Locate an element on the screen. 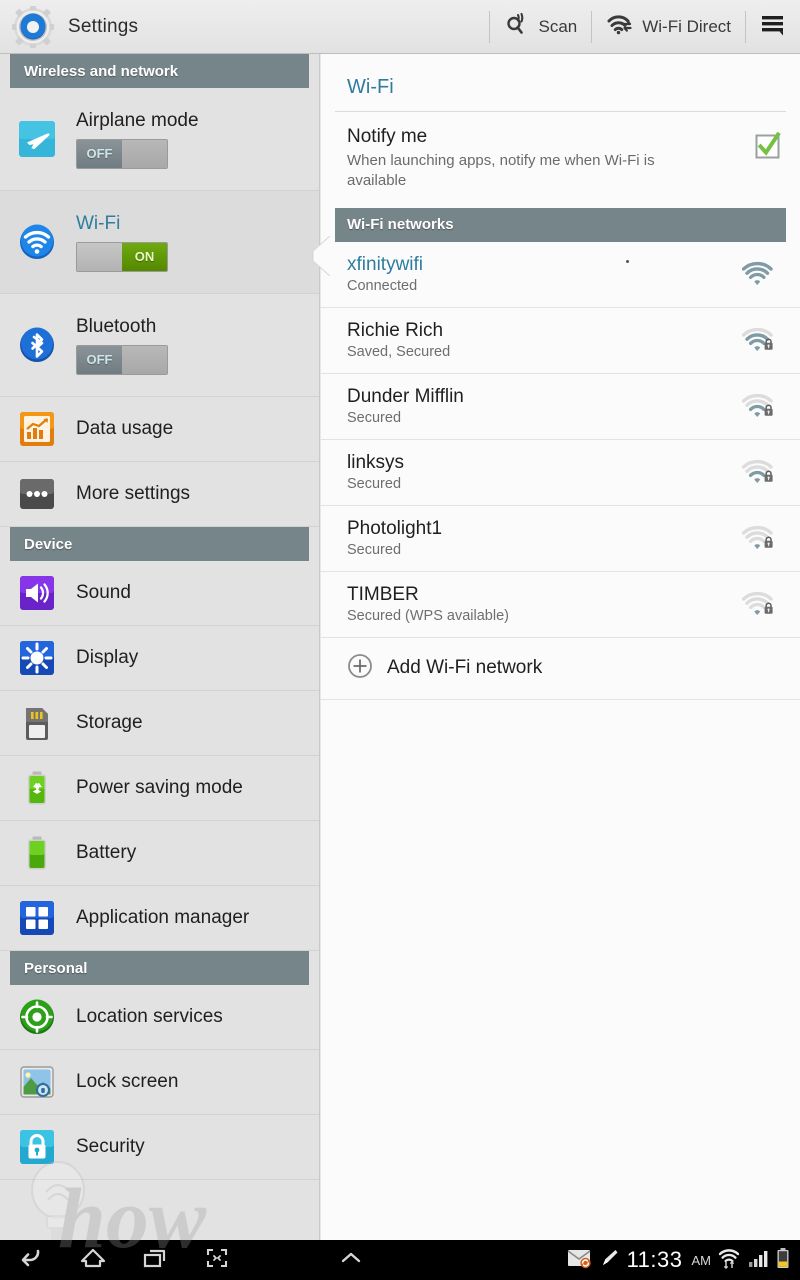  sidebar-item-data-usage: Data usage is located at coordinates (159, 429).